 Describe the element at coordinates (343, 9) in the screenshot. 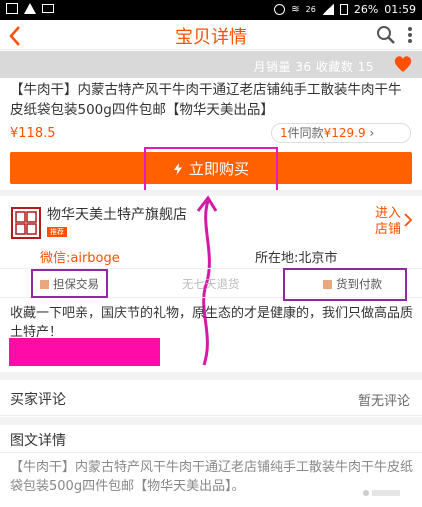

I see `battery-icon` at that location.